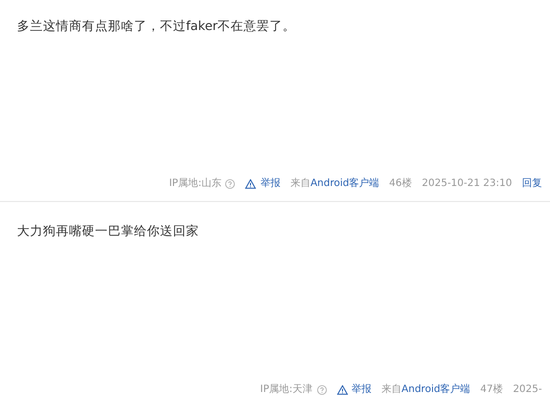  What do you see at coordinates (286, 389) in the screenshot?
I see `ip-location: IP属地:天津` at bounding box center [286, 389].